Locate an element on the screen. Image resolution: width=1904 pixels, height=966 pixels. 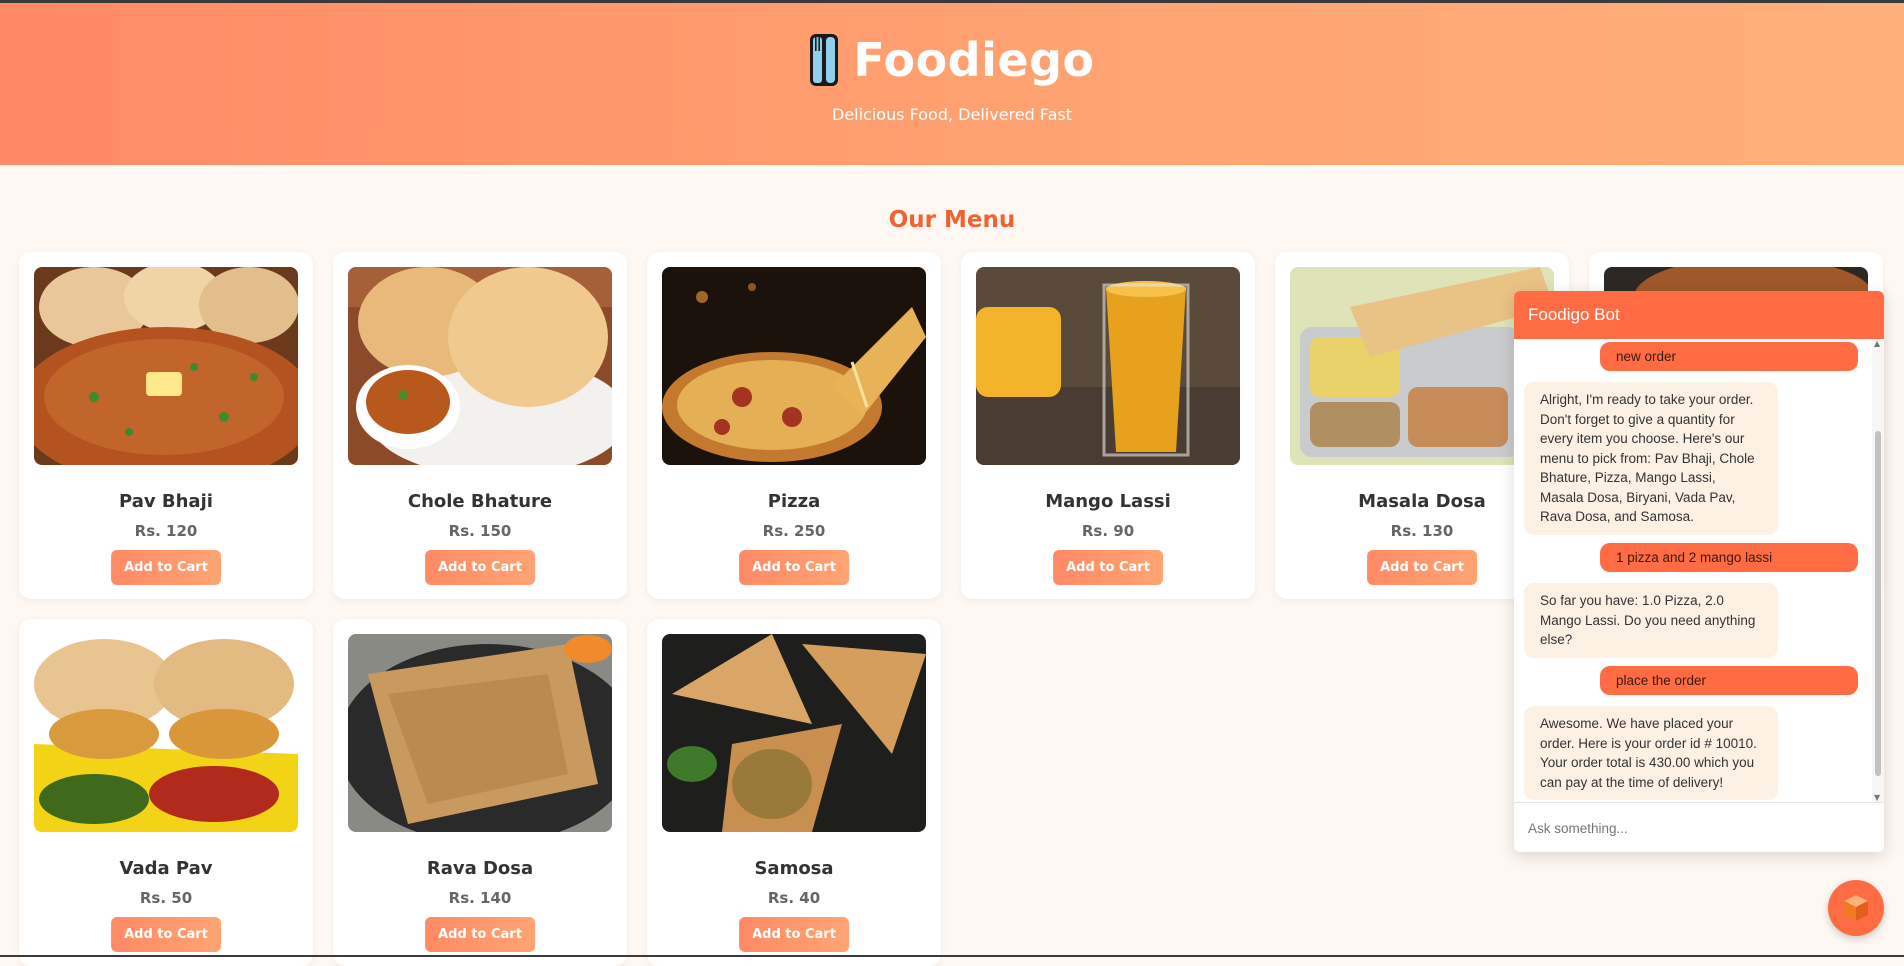
item-price: Rs. 250 is located at coordinates (794, 531).